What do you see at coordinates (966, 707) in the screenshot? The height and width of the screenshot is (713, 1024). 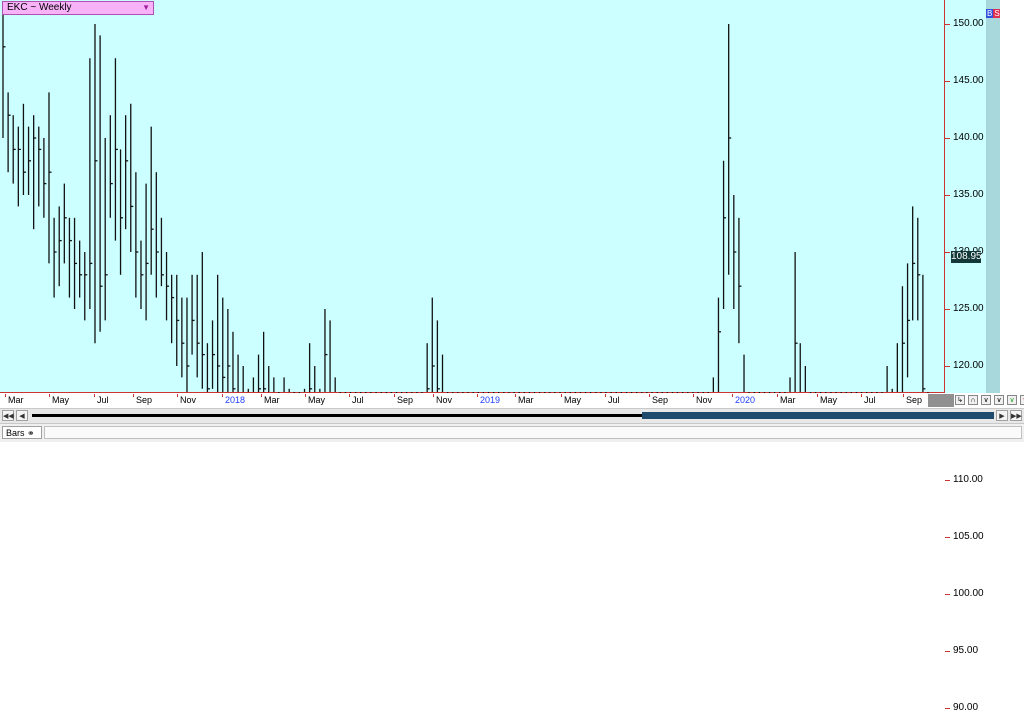 I see `price-tick-label: 90.00` at bounding box center [966, 707].